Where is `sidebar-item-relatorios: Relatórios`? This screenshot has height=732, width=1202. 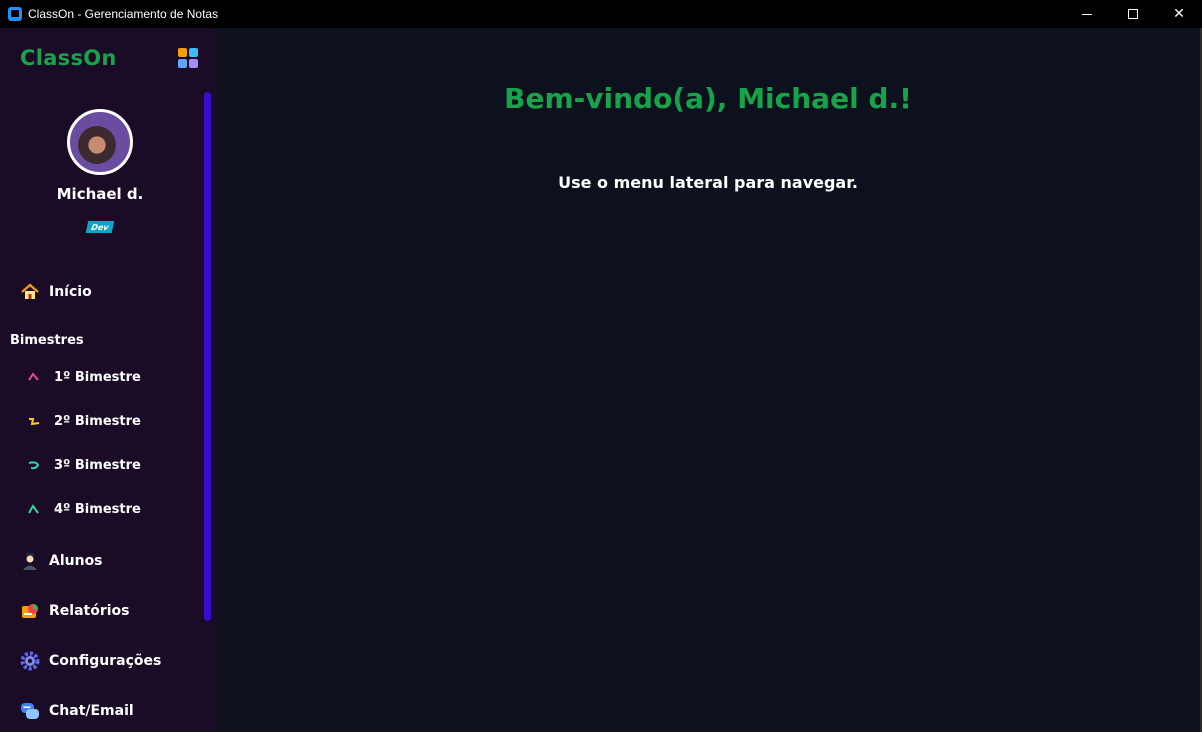
sidebar-item-relatorios: Relatórios is located at coordinates (75, 611).